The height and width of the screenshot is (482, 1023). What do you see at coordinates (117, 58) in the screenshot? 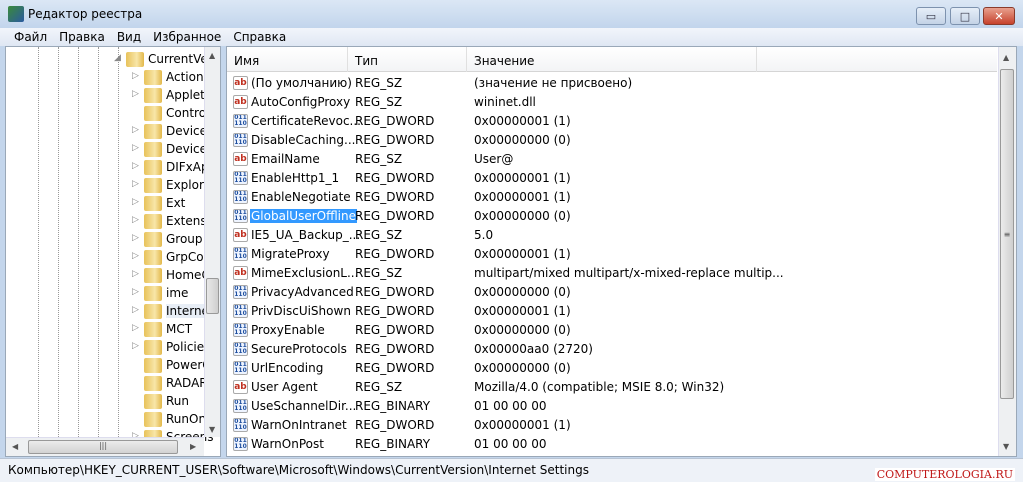
I see `expanded-arrow-icon: ◢` at bounding box center [117, 58].